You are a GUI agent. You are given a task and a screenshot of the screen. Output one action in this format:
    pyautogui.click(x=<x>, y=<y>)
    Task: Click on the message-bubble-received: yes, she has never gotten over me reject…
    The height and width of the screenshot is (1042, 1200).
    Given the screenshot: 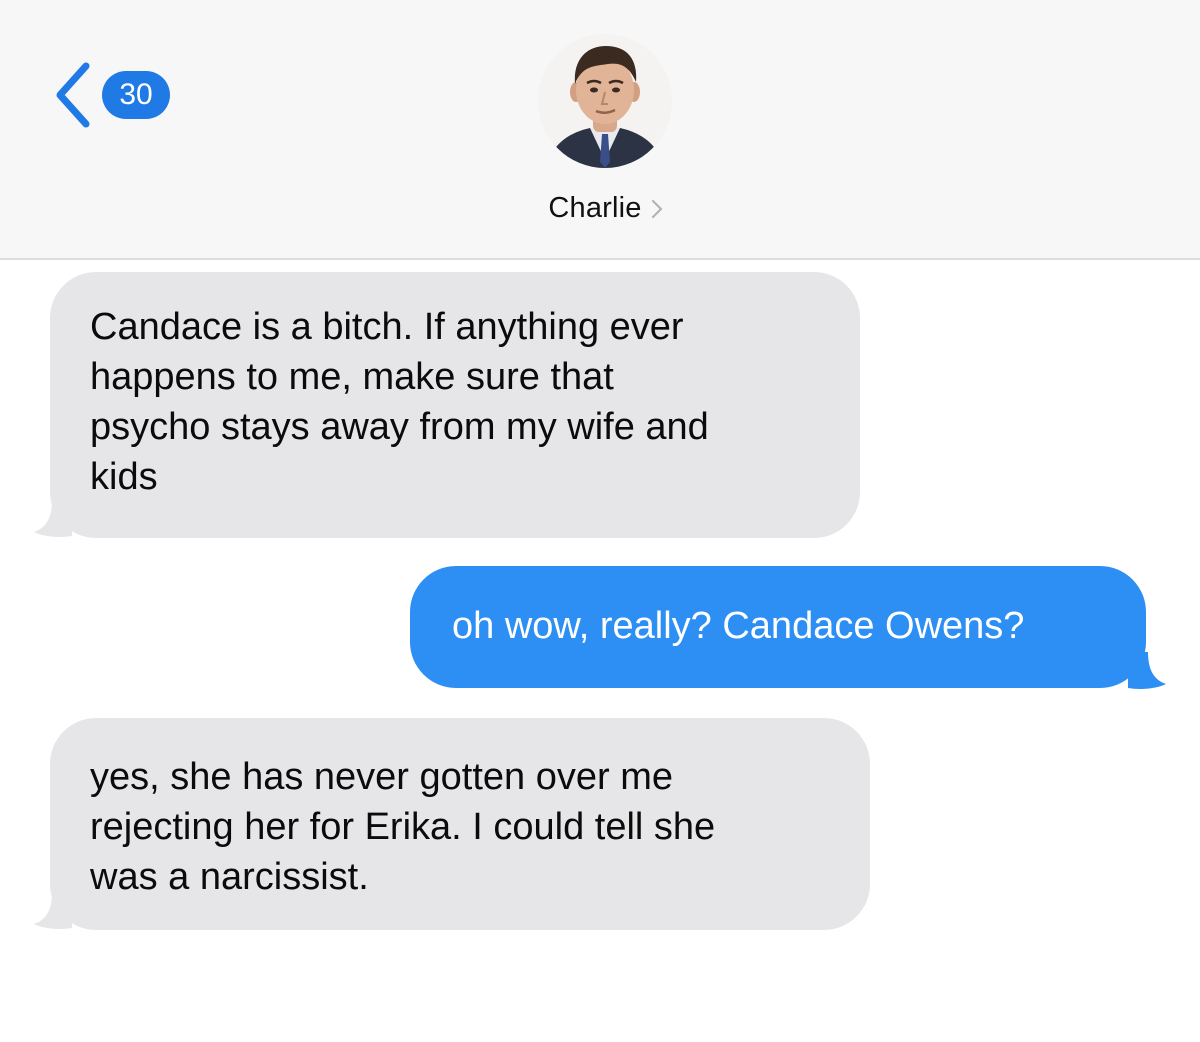 What is the action you would take?
    pyautogui.click(x=460, y=824)
    